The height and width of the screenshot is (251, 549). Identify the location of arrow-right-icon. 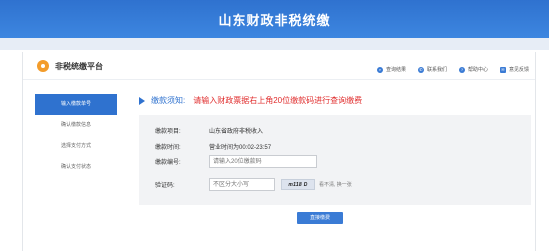
(142, 100).